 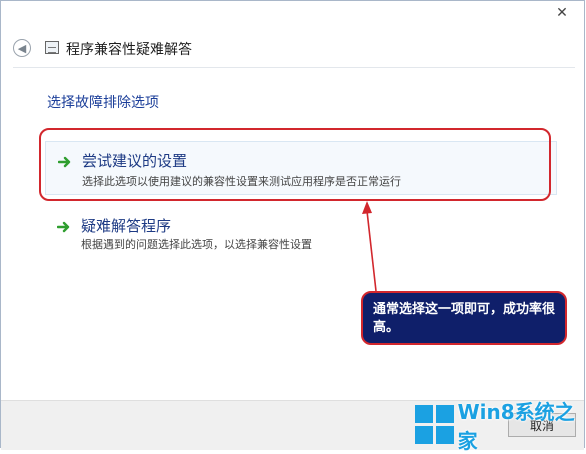 What do you see at coordinates (292, 48) in the screenshot?
I see `navigation-bar: ◀ 程序兼容性疑难解答` at bounding box center [292, 48].